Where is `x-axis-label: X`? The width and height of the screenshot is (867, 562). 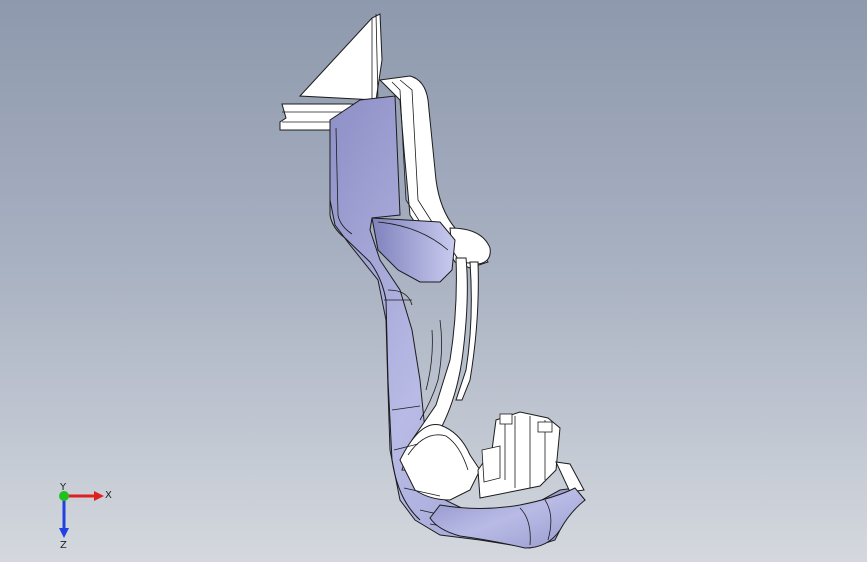 x-axis-label: X is located at coordinates (108, 495).